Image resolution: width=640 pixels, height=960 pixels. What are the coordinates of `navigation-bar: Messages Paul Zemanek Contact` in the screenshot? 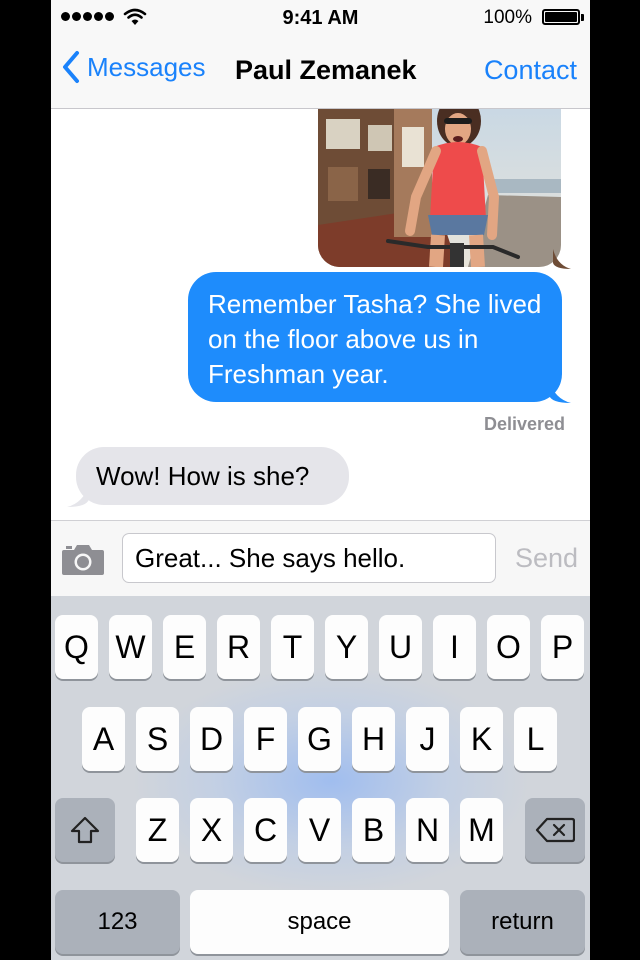 It's located at (320, 72).